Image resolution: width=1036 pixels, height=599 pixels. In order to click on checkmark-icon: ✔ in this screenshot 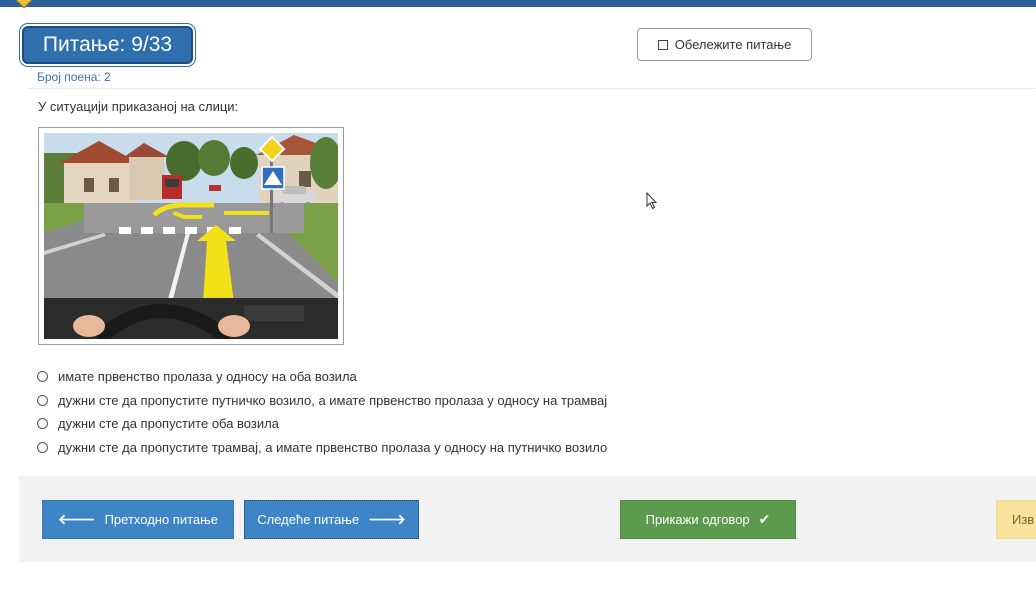, I will do `click(764, 519)`.